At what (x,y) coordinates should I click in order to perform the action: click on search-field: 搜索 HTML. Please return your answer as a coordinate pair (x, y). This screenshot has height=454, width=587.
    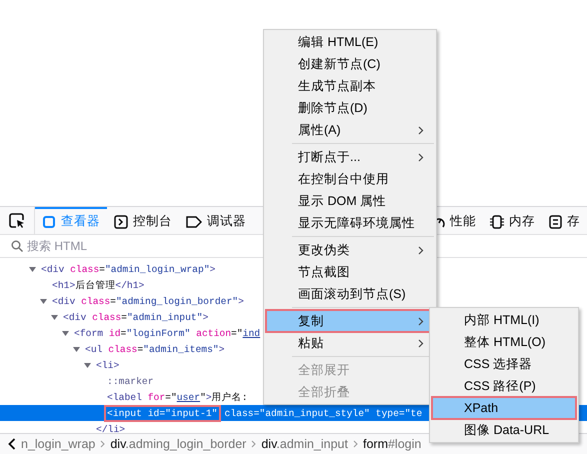
    Looking at the image, I should click on (127, 246).